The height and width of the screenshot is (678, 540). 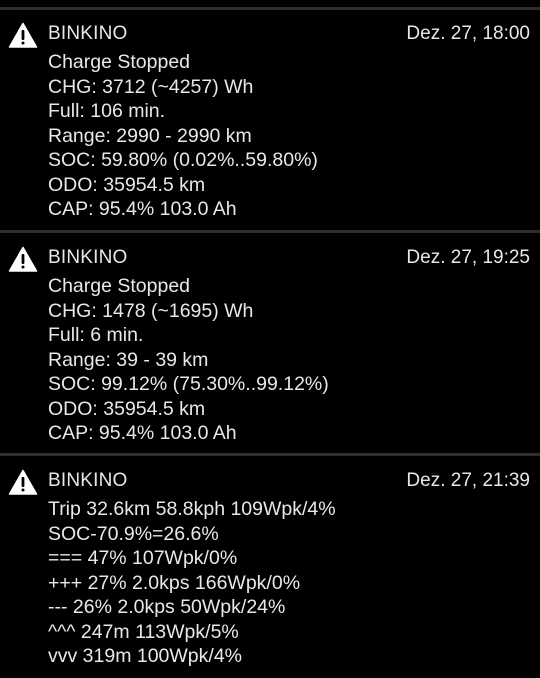 I want to click on timestamp: Dez. 27, 18:00, so click(x=468, y=33).